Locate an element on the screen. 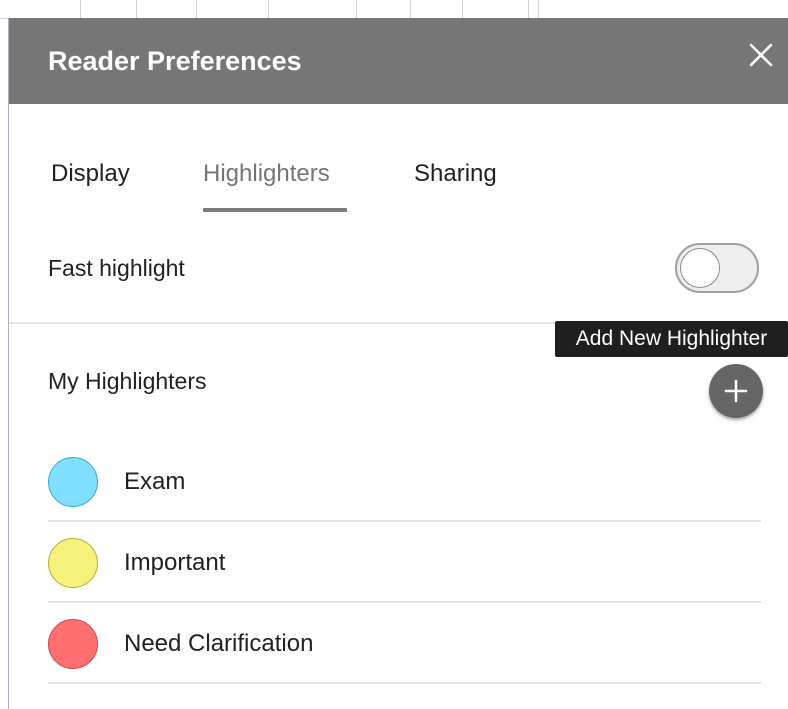 The image size is (788, 709). active-tab-indicator is located at coordinates (275, 210).